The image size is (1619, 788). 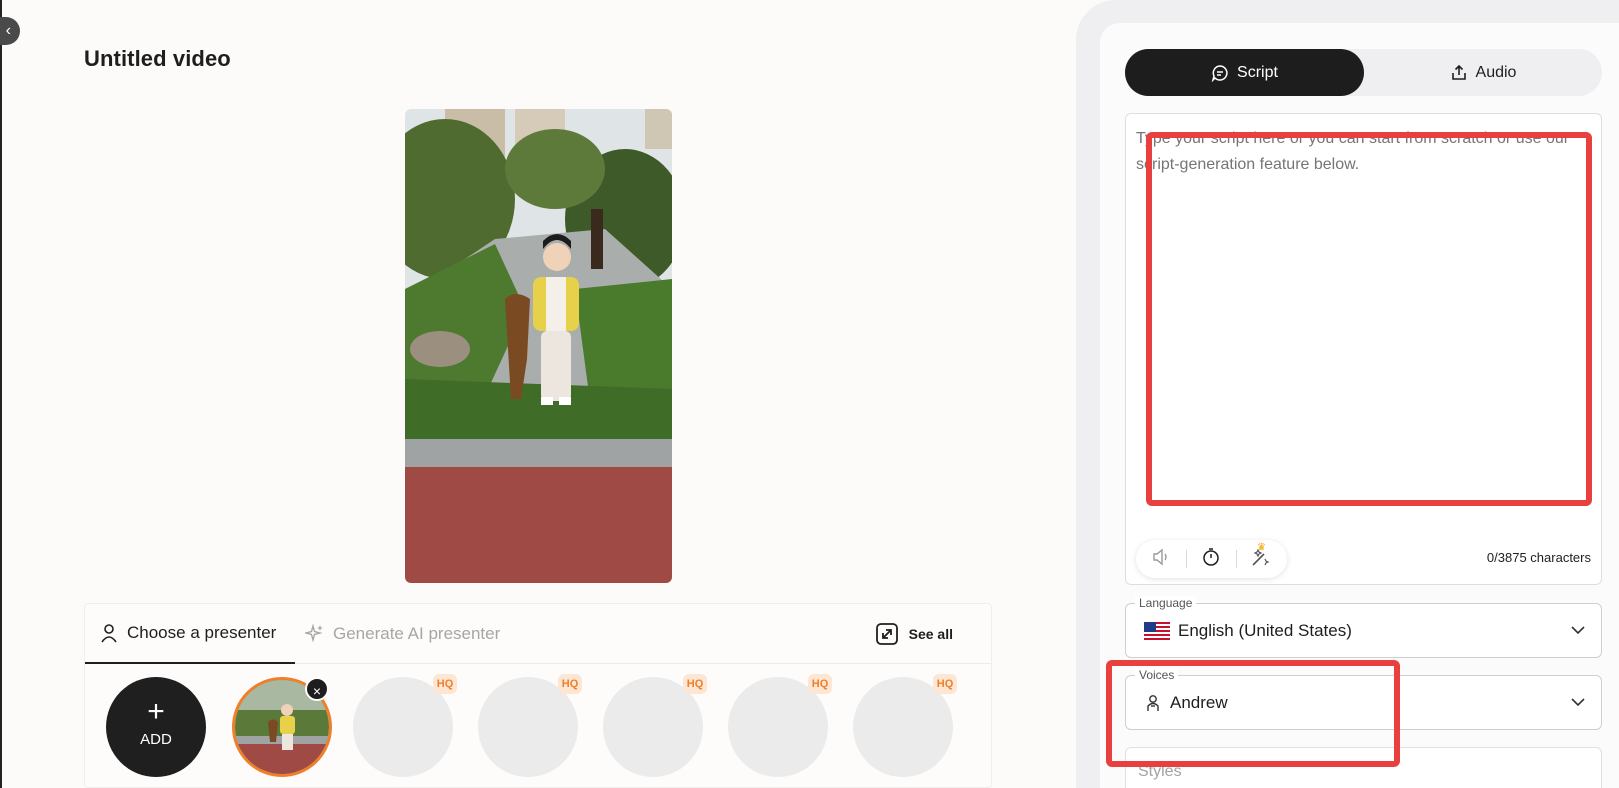 I want to click on expand-icon, so click(x=887, y=634).